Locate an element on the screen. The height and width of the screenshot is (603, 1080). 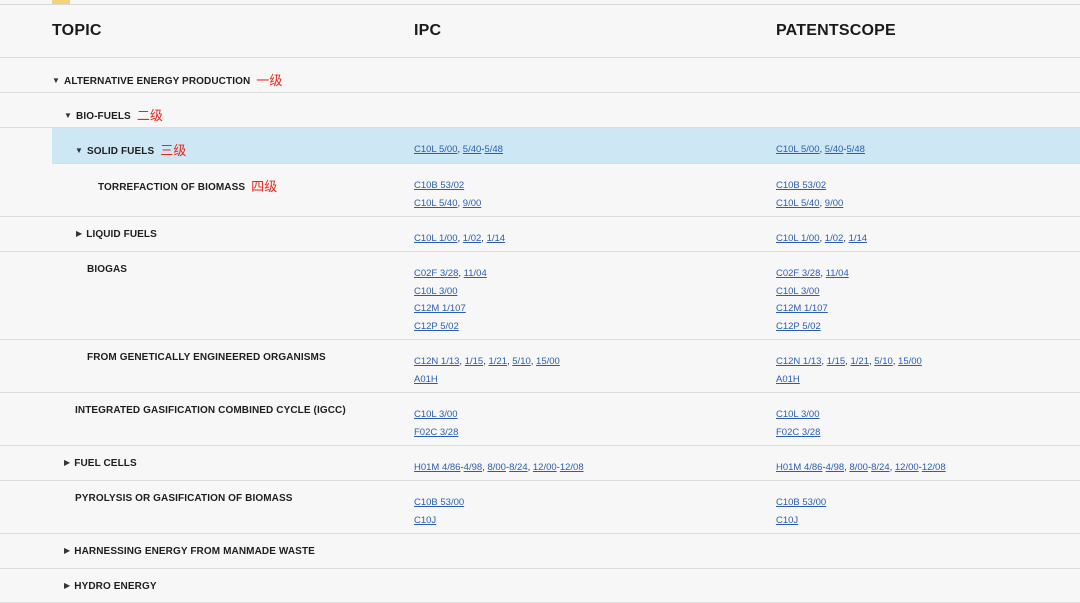
tab-marker is located at coordinates (61, 2).